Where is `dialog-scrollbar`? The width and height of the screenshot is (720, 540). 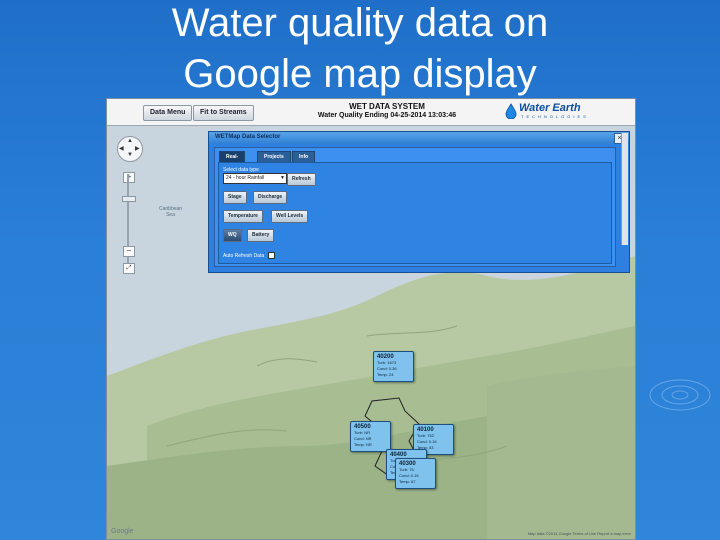 dialog-scrollbar is located at coordinates (624, 189).